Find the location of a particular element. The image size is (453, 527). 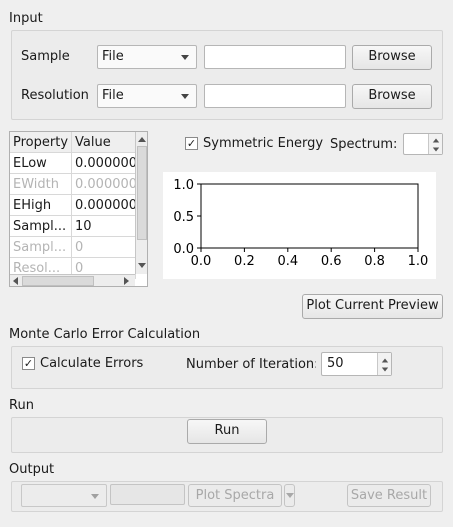

vertical-scroll-handle is located at coordinates (142, 193).